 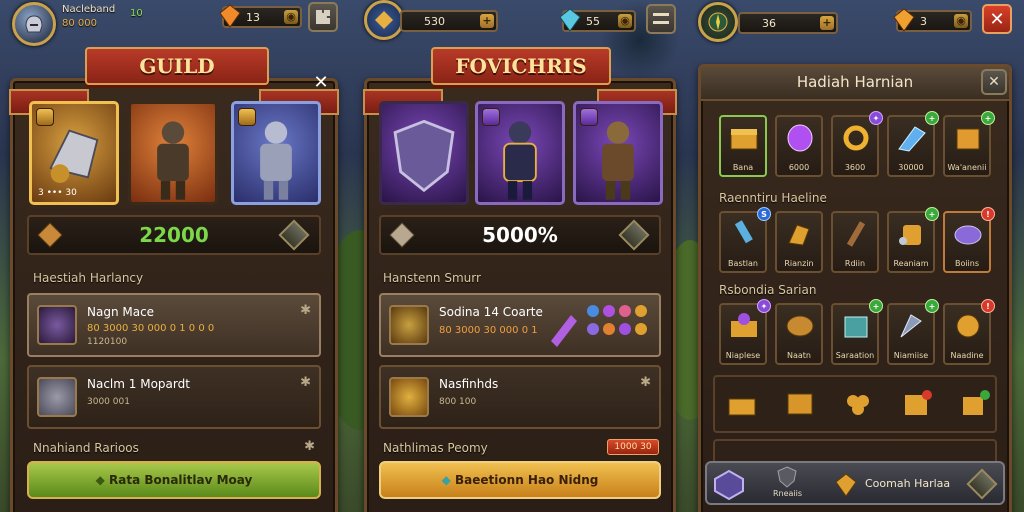 What do you see at coordinates (79, 23) in the screenshot?
I see `player-subname: 80 000` at bounding box center [79, 23].